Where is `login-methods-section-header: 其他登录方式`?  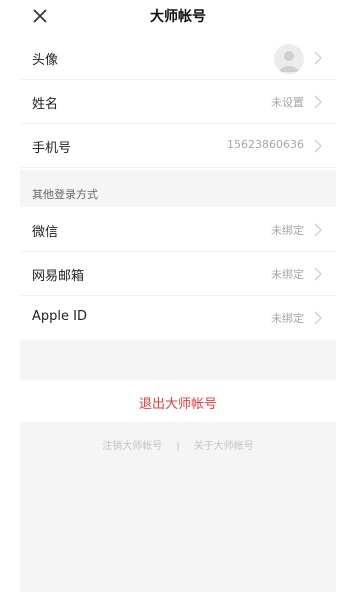
login-methods-section-header: 其他登录方式 is located at coordinates (178, 188).